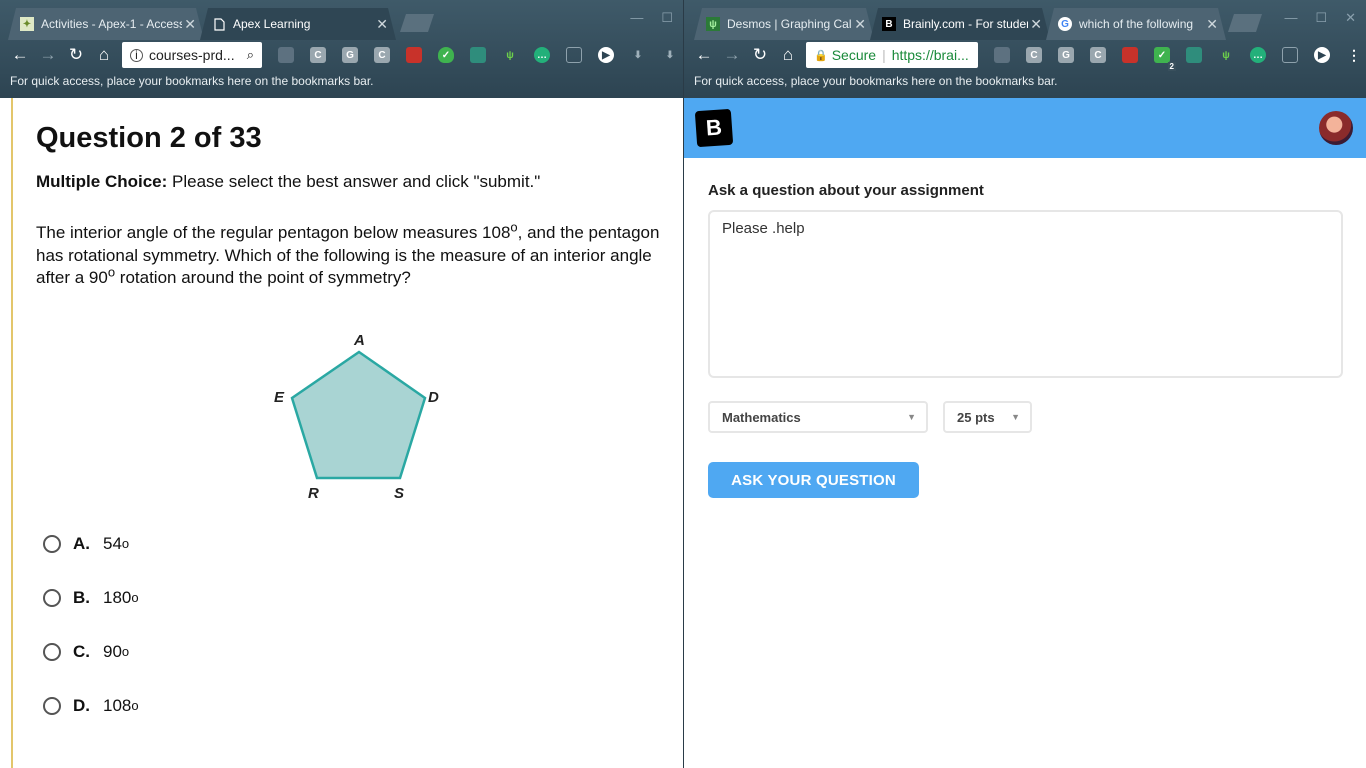 The height and width of the screenshot is (768, 1366). What do you see at coordinates (638, 55) in the screenshot?
I see `download-icon: ⬇` at bounding box center [638, 55].